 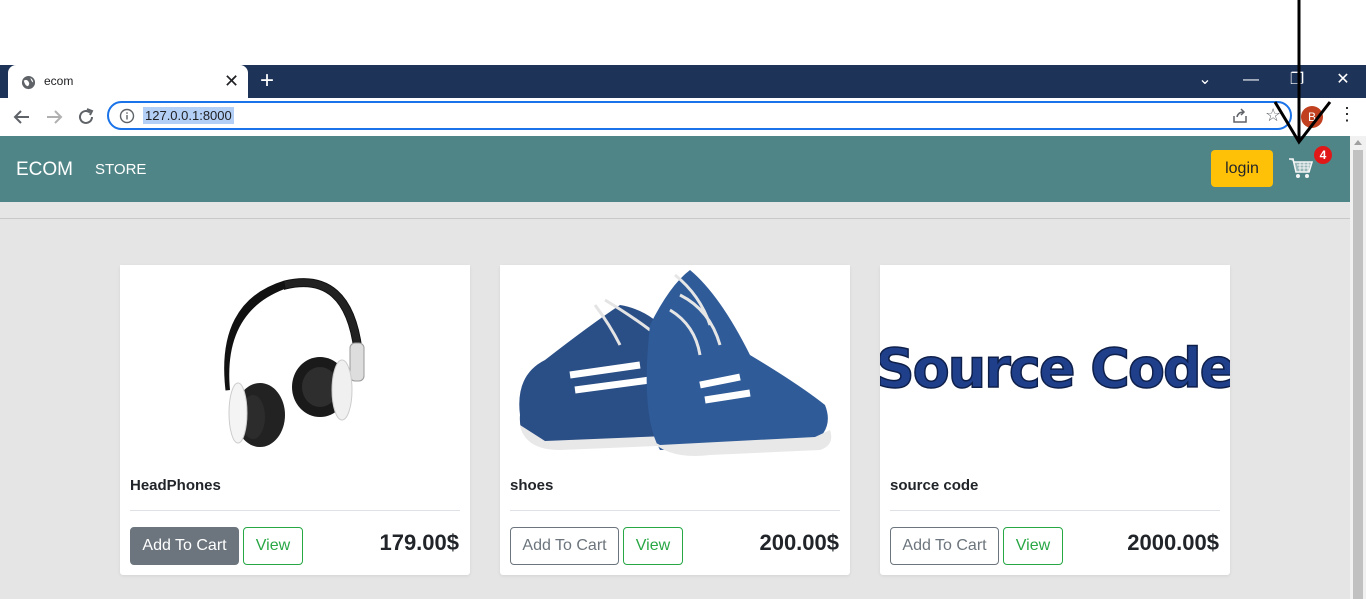 What do you see at coordinates (267, 81) in the screenshot?
I see `new-tab-button: +` at bounding box center [267, 81].